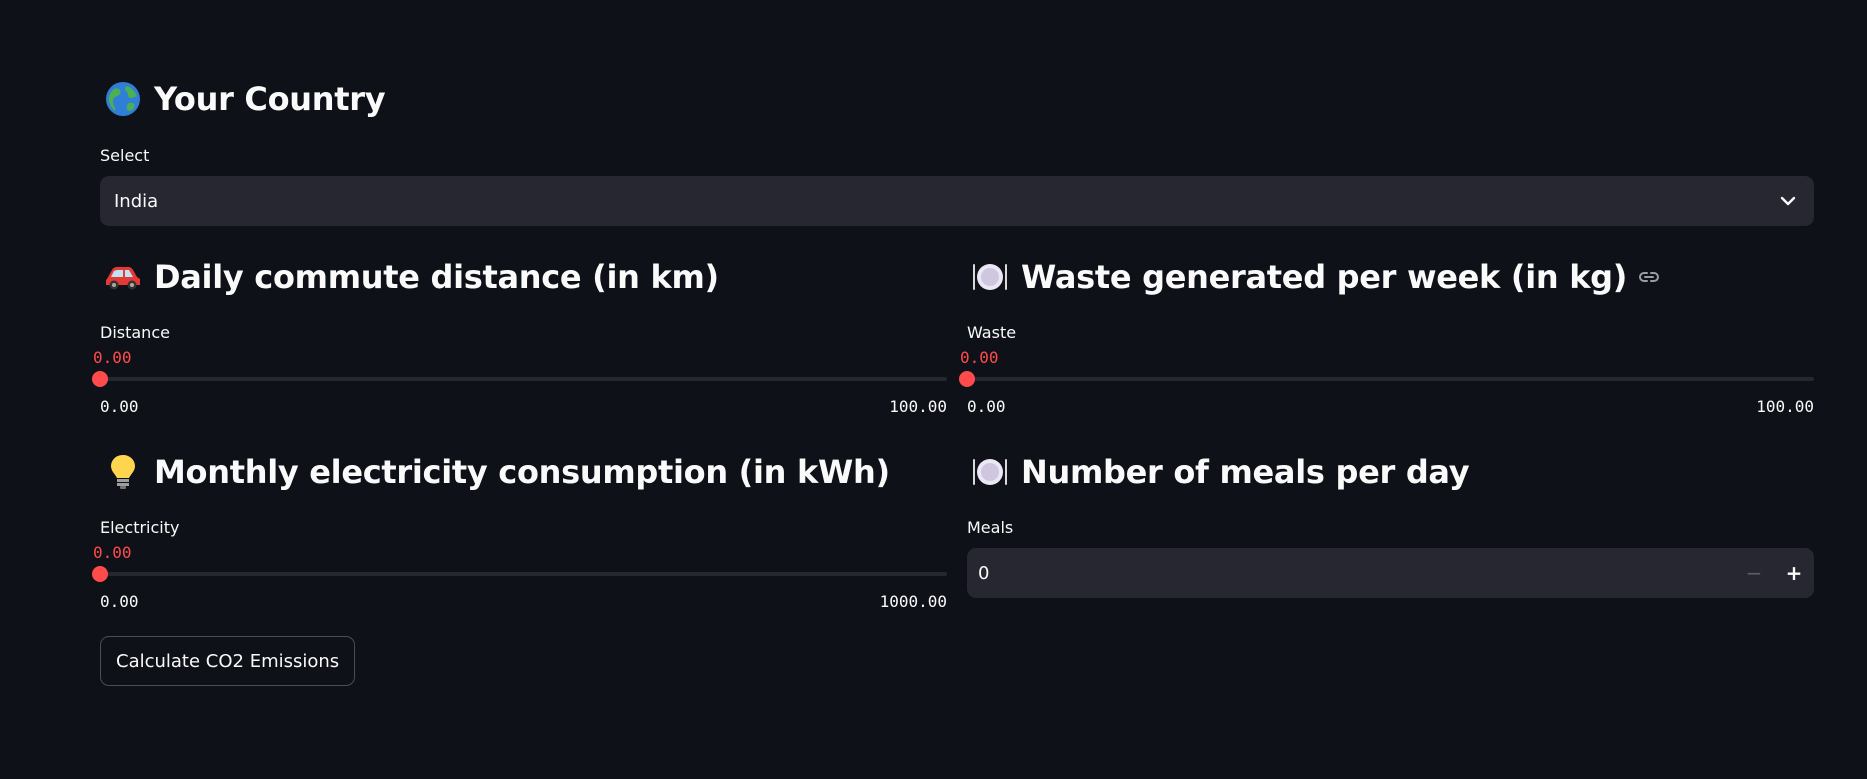  What do you see at coordinates (1390, 379) in the screenshot?
I see `waste-slider-track` at bounding box center [1390, 379].